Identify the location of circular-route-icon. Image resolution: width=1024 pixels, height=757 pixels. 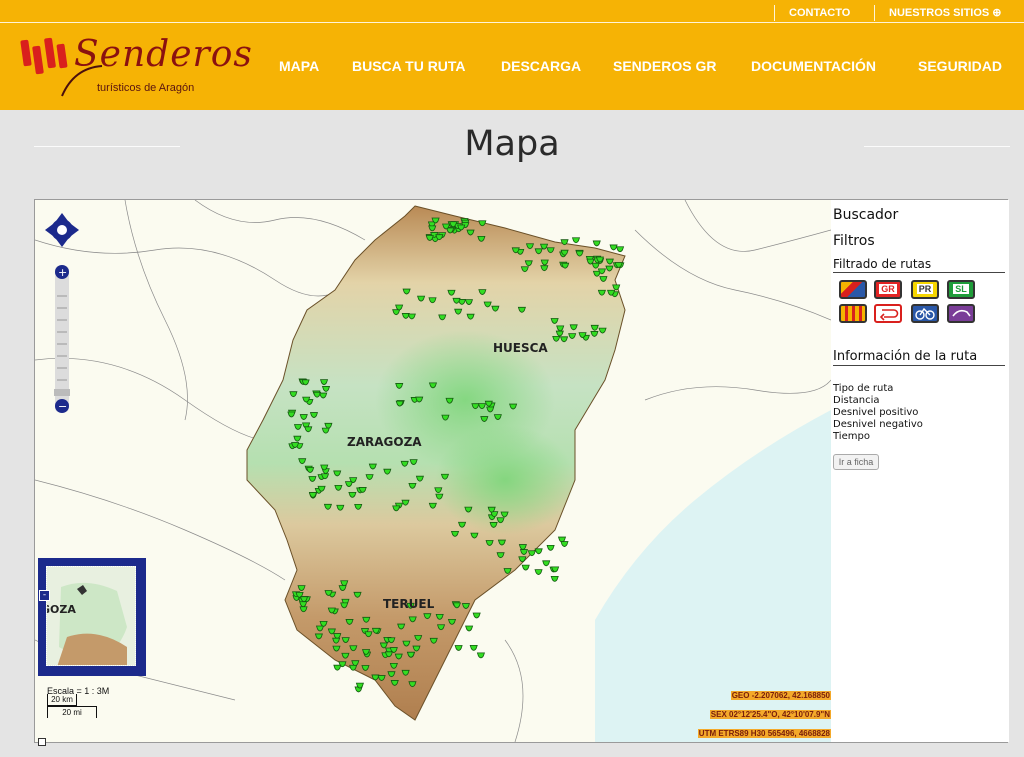
(889, 315).